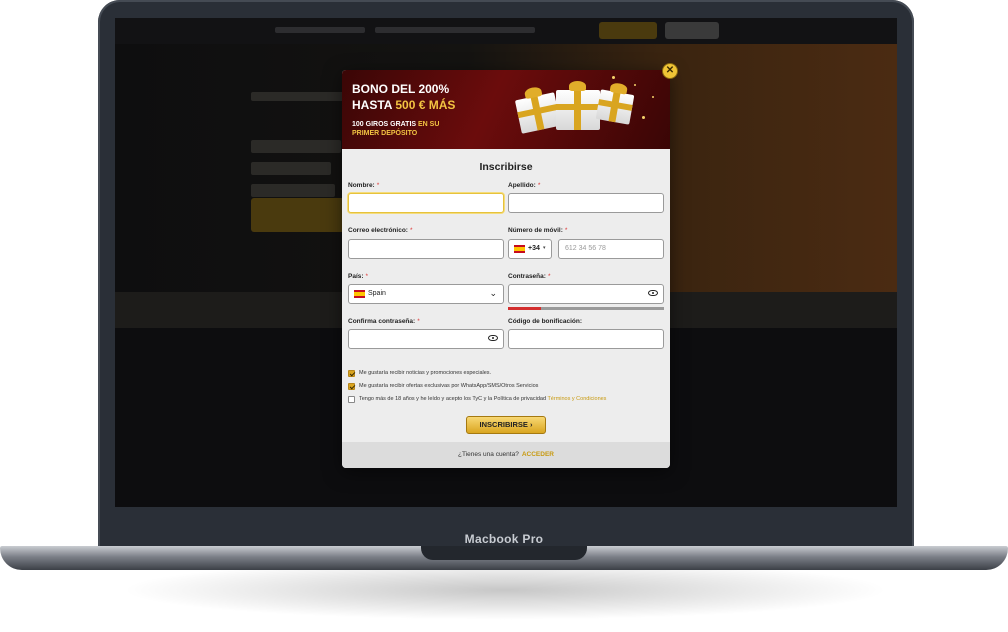 Image resolution: width=1008 pixels, height=632 pixels. I want to click on promo-line-2-amount: 500 € MÁS, so click(425, 105).